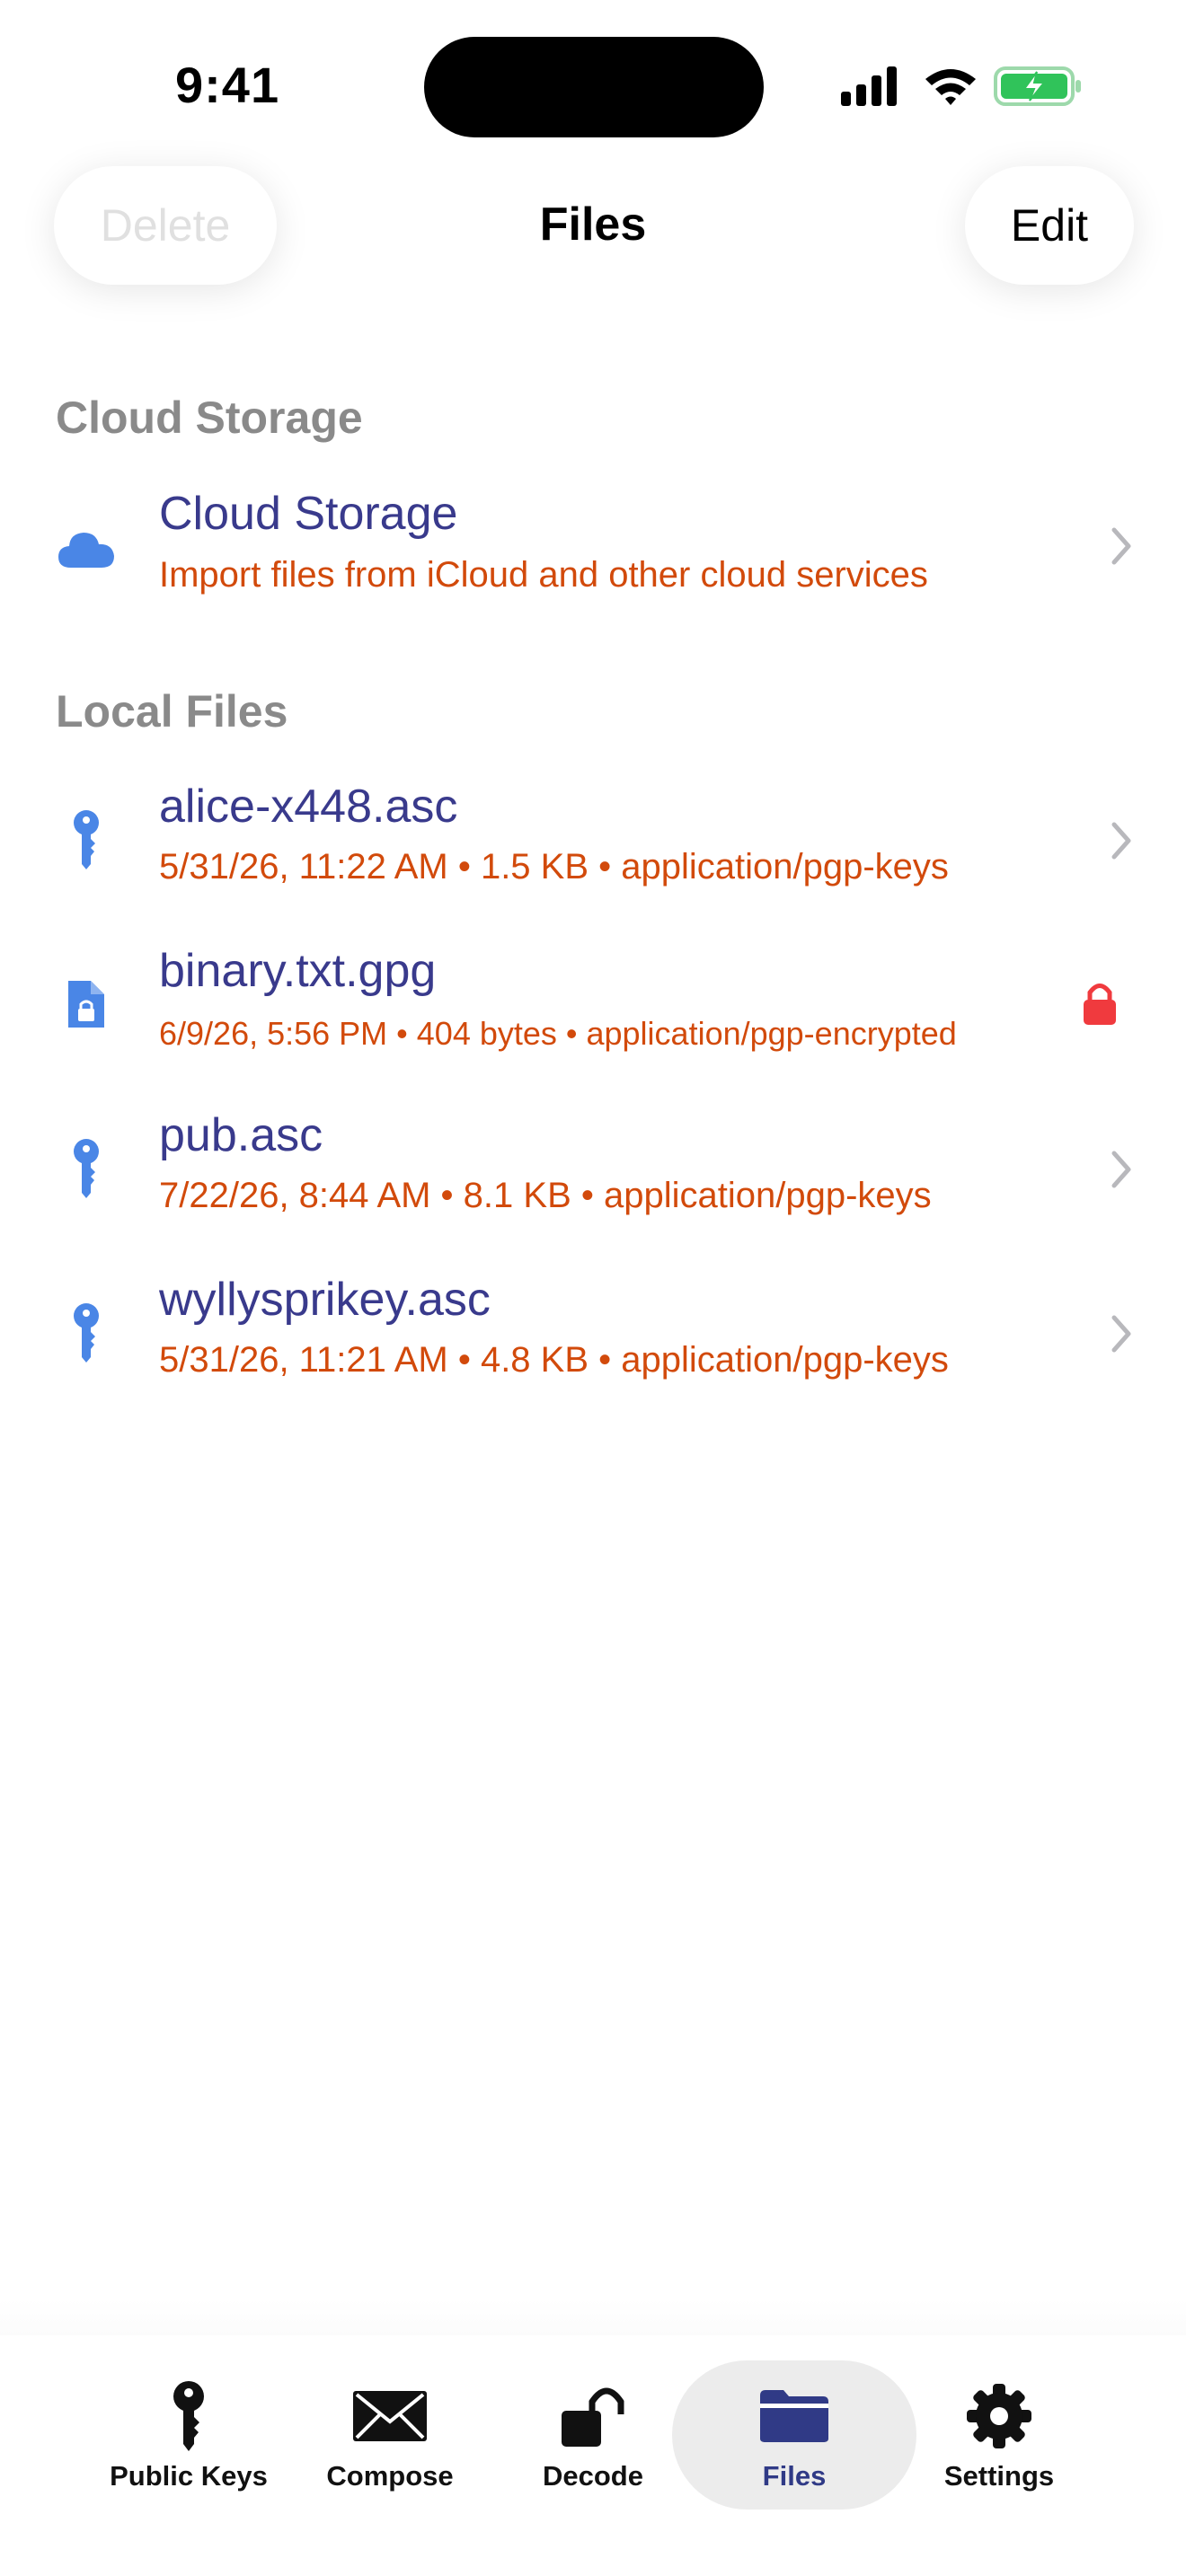  I want to click on tab-settings: Settings, so click(999, 2435).